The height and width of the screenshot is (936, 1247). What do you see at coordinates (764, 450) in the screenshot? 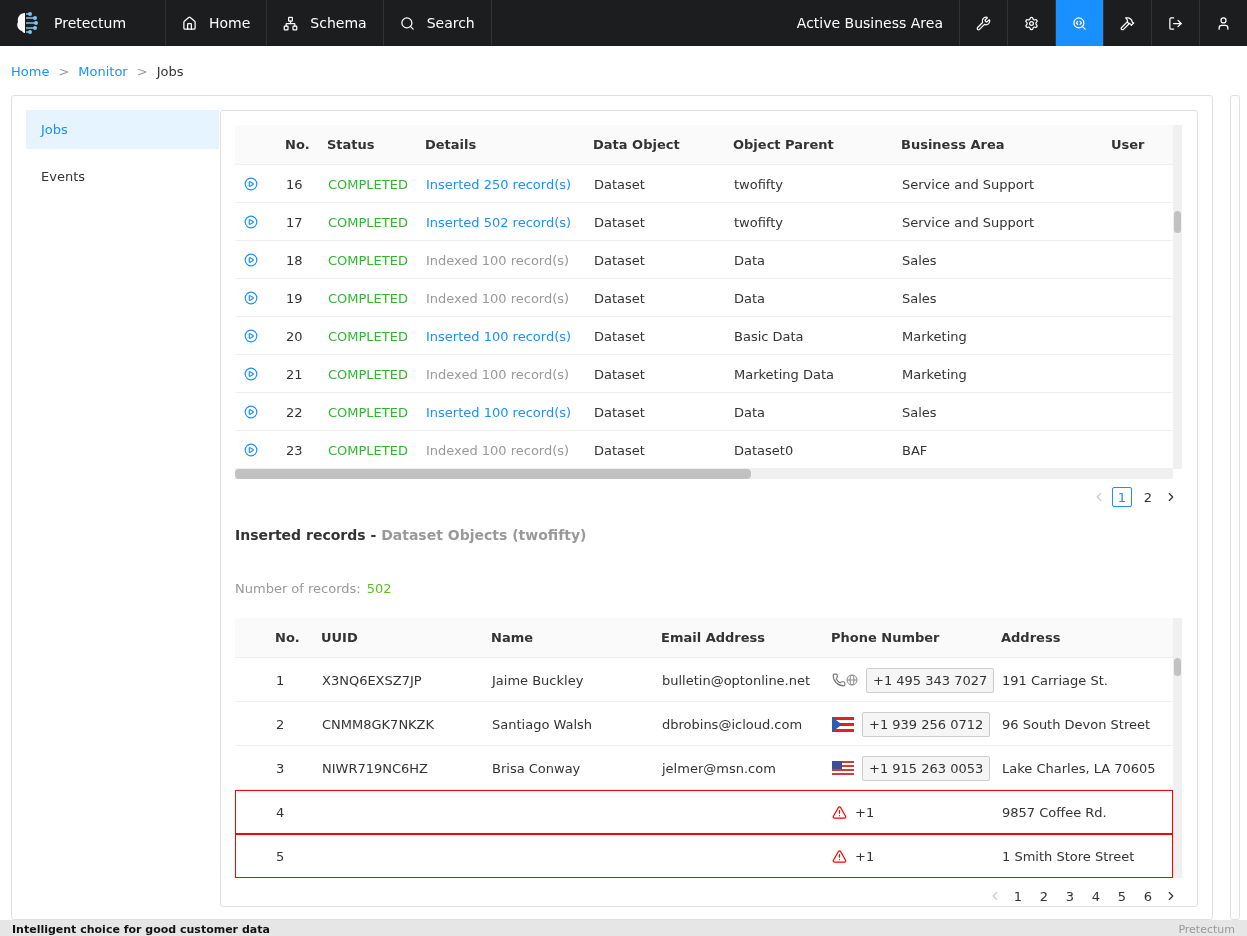
I see `table-cell-text: Dataset0` at bounding box center [764, 450].